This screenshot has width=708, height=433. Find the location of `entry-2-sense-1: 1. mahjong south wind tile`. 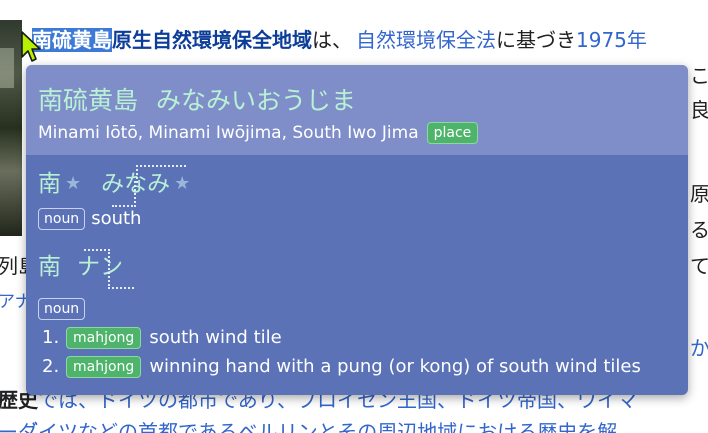

entry-2-sense-1: 1. mahjong south wind tile is located at coordinates (162, 338).